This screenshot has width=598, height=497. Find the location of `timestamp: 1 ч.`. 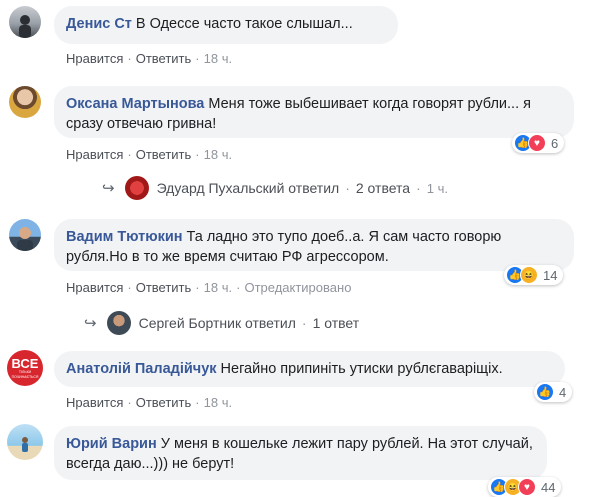

timestamp: 1 ч. is located at coordinates (437, 188).